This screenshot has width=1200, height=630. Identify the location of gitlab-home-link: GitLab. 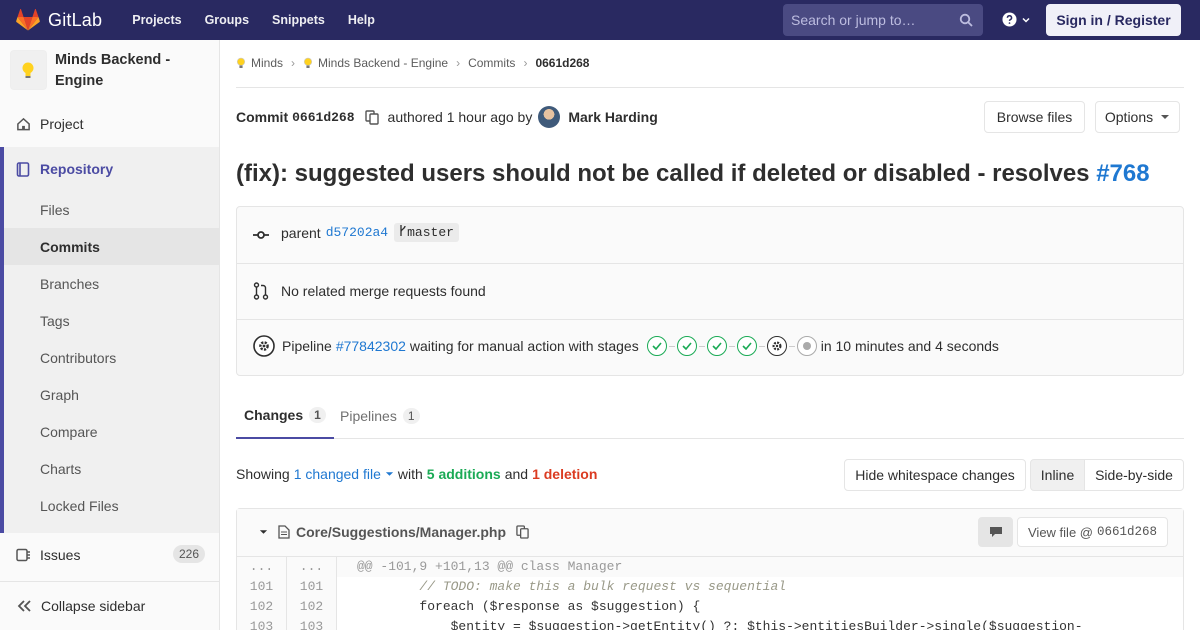
(59, 20).